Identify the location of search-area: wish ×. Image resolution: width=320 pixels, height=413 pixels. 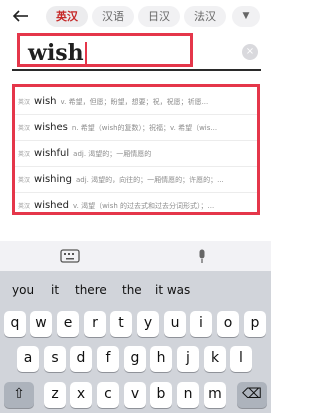
(136, 52).